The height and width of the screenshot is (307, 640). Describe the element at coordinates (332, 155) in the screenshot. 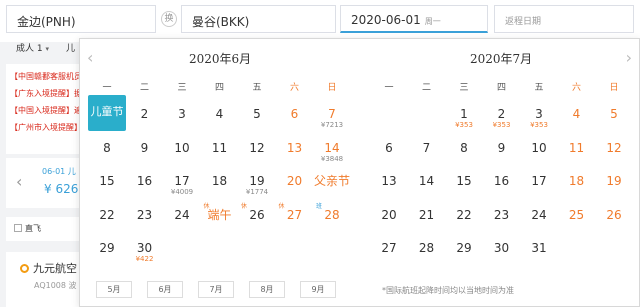

I see `calendar-day: 14 ¥3848` at that location.